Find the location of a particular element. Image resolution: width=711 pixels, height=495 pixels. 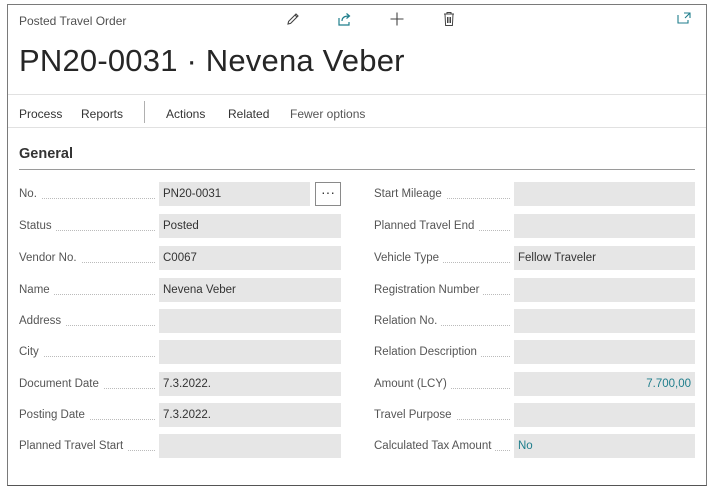

field-value: PN20-0031 is located at coordinates (234, 194).